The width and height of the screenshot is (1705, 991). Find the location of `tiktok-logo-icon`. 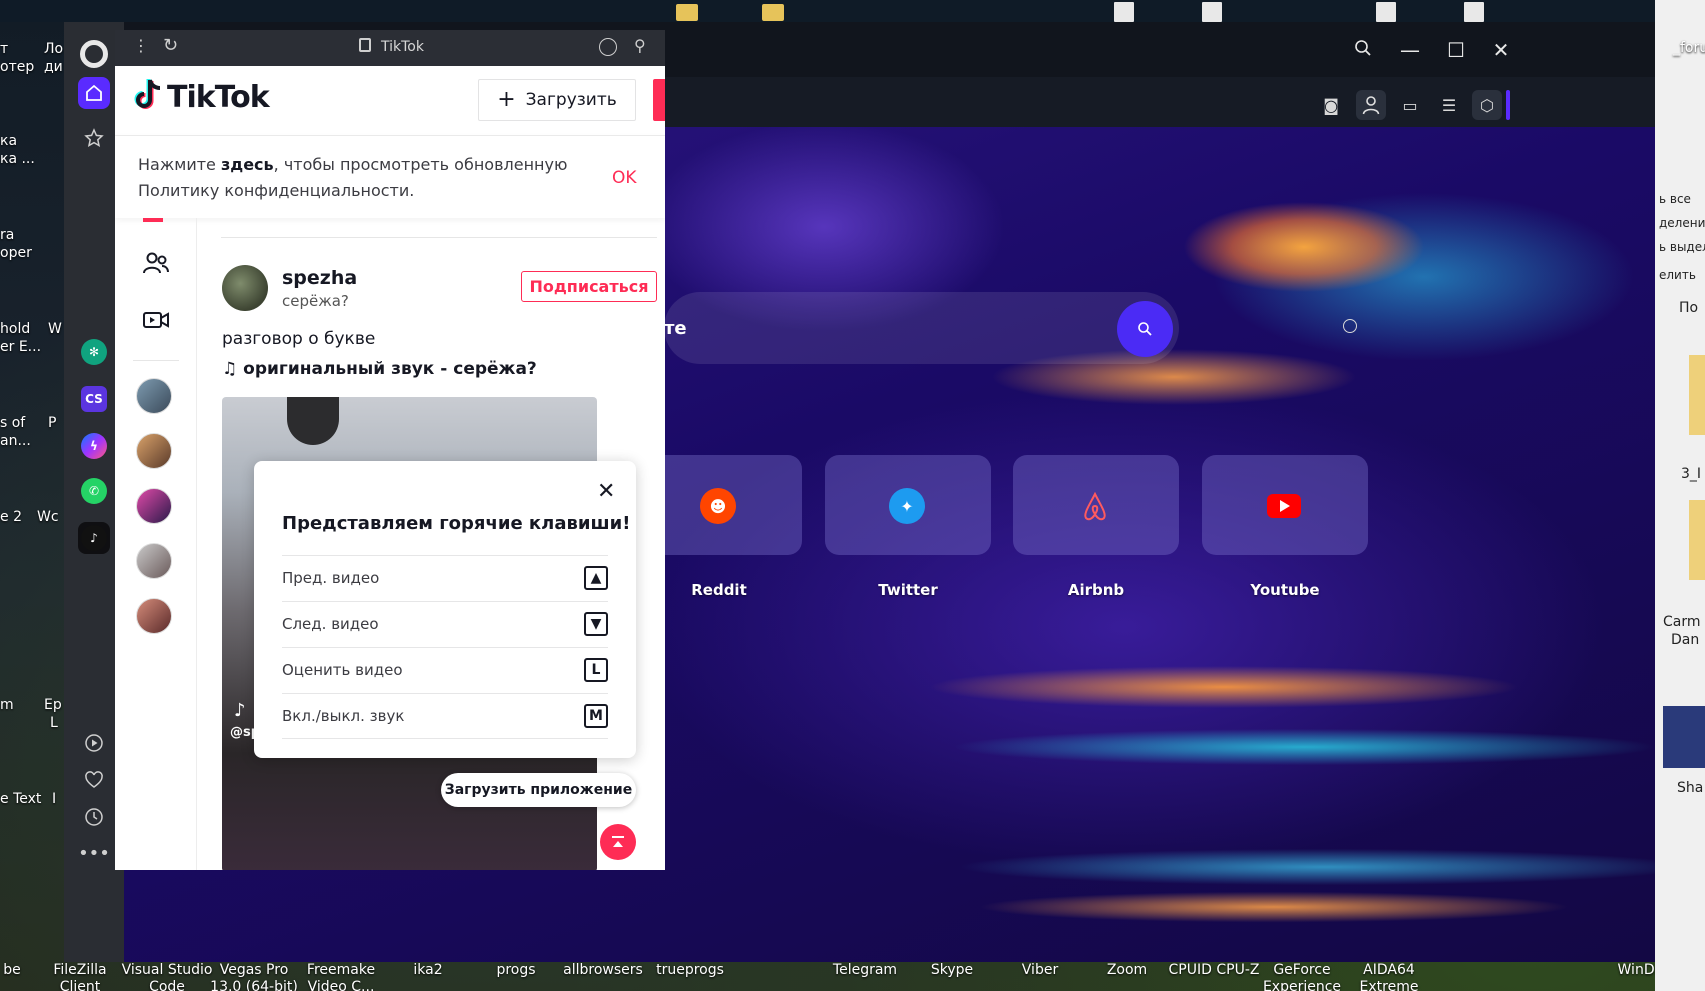

tiktok-logo-icon is located at coordinates (148, 95).